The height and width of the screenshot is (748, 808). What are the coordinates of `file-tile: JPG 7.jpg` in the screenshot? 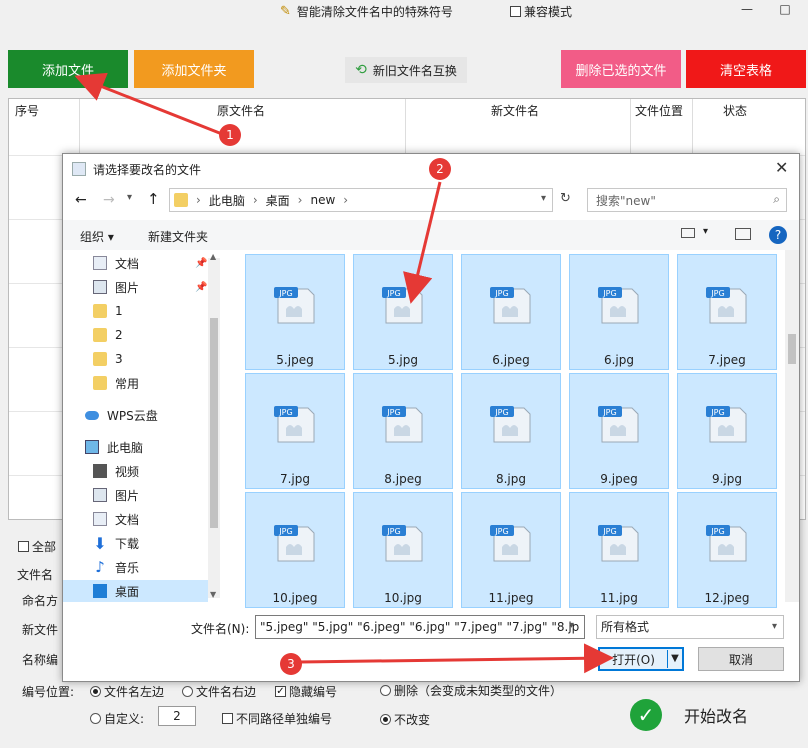 It's located at (295, 431).